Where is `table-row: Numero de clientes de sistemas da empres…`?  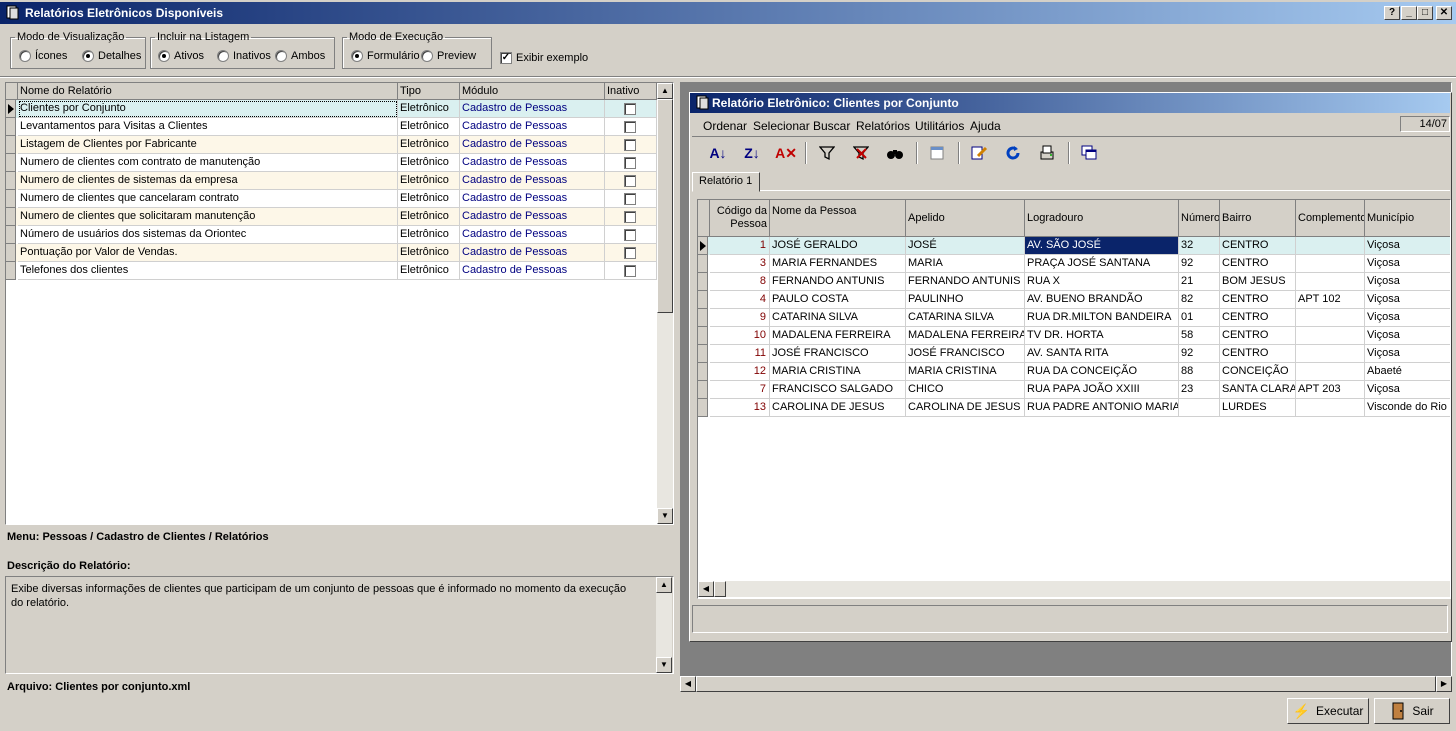
table-row: Numero de clientes de sistemas da empres… is located at coordinates (331, 181).